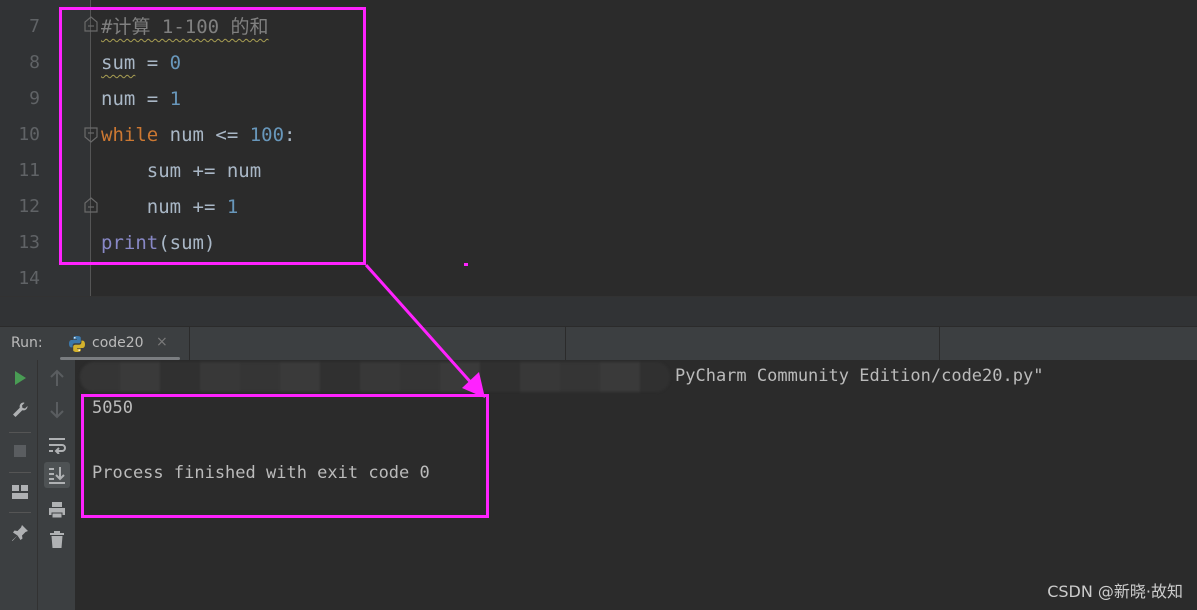 This screenshot has width=1197, height=610. I want to click on line-number: 9, so click(34, 98).